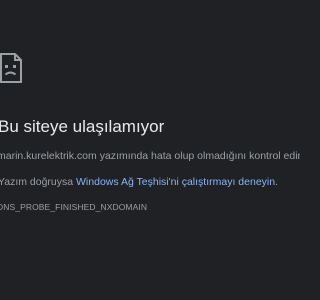  Describe the element at coordinates (277, 182) in the screenshot. I see `suggestion-suffix: .` at that location.